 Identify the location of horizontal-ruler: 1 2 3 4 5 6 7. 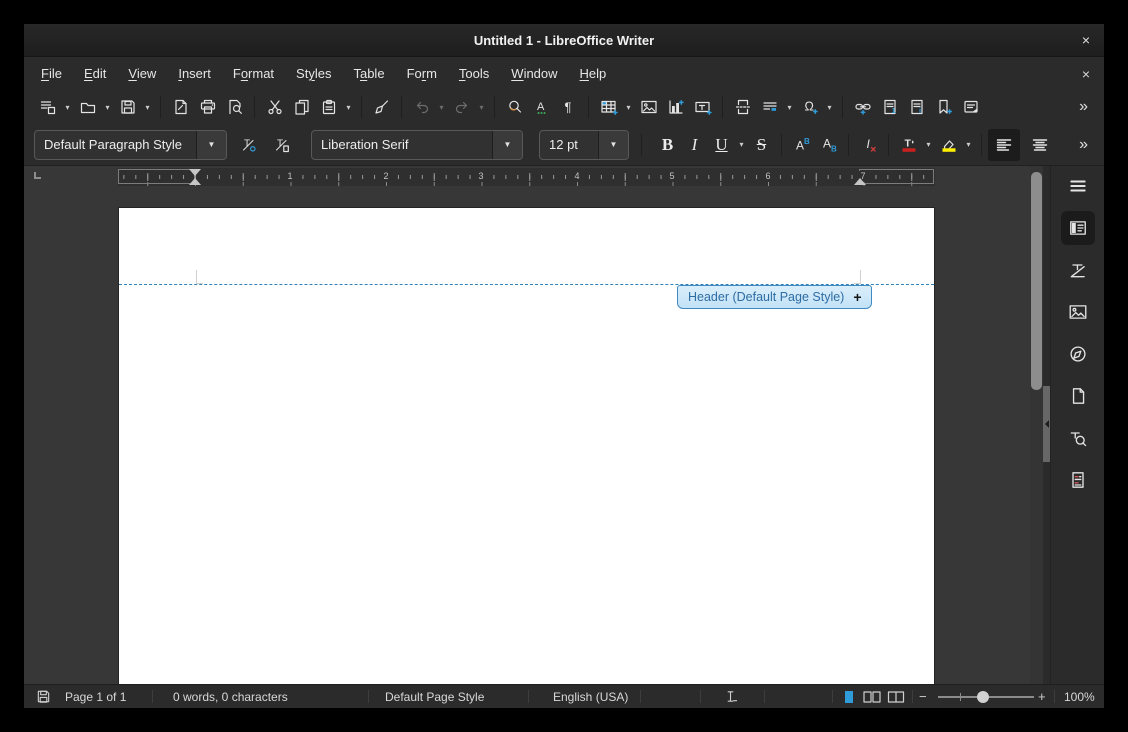
(526, 177).